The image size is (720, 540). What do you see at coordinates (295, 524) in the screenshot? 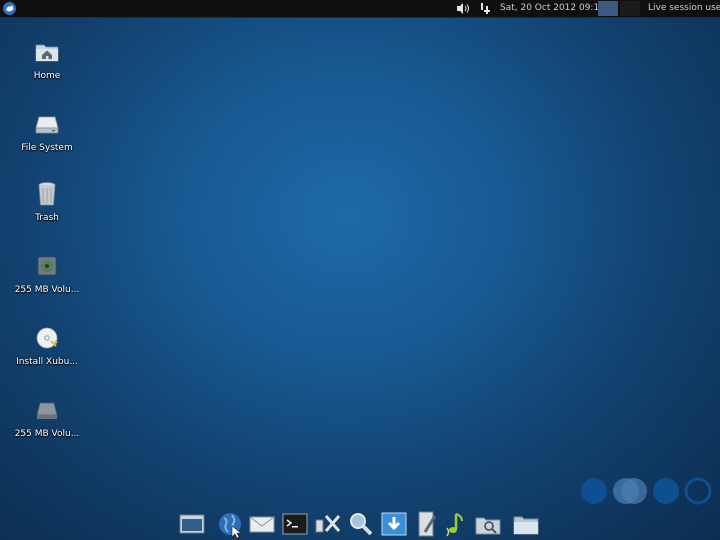
I see `terminal-icon` at bounding box center [295, 524].